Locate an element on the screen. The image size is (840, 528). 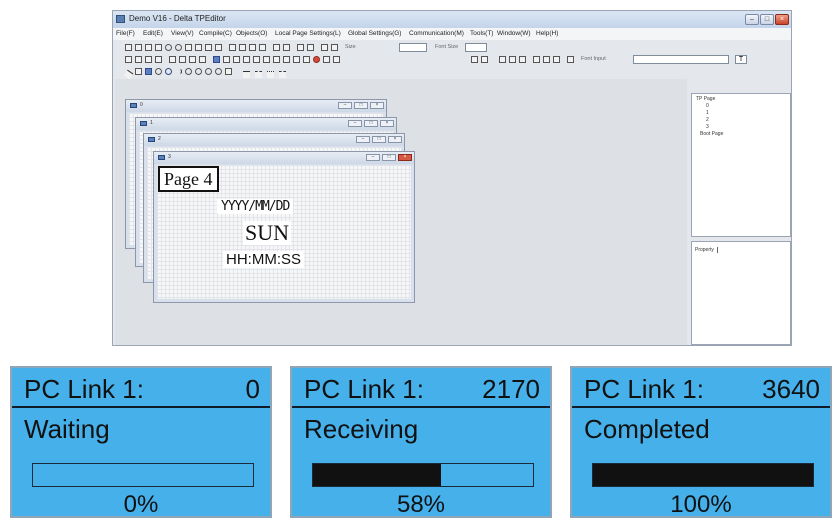
menu-global-settings: Global Settings(G) is located at coordinates (374, 33).